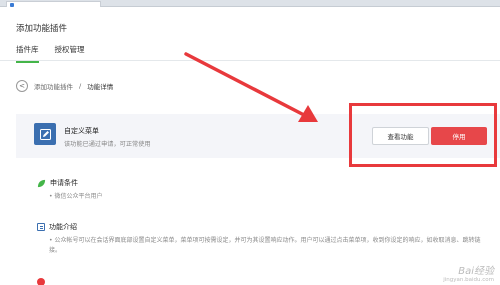 The image size is (500, 285). I want to click on watermark-url: jingyan.baidu.com, so click(468, 280).